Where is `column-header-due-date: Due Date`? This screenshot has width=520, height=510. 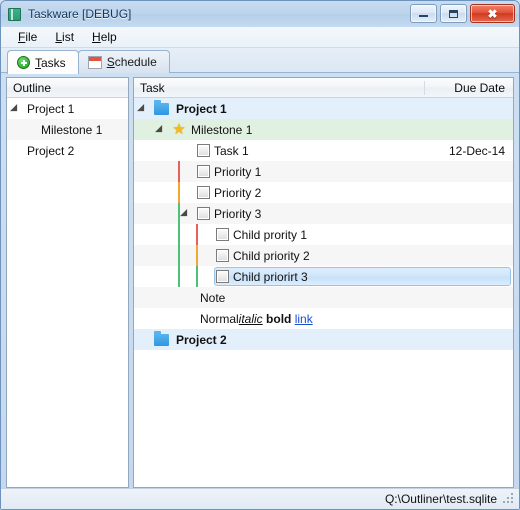 column-header-due-date: Due Date is located at coordinates (468, 87).